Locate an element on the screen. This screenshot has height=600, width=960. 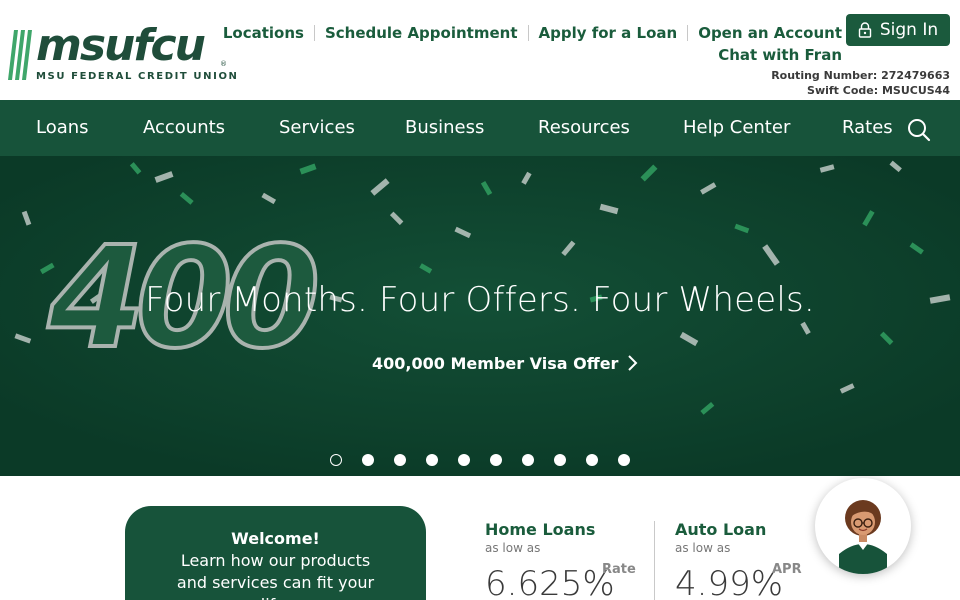
sign-in-label: Sign In is located at coordinates (909, 30).